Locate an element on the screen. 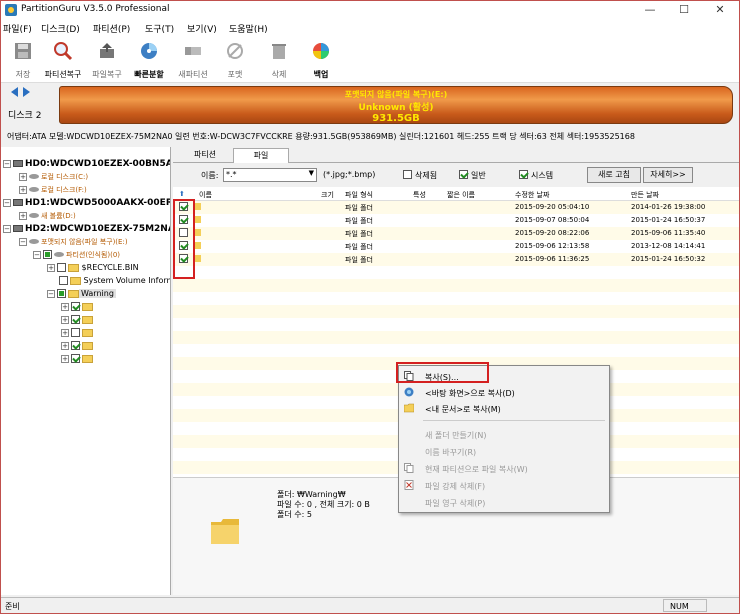 The image size is (740, 614). col-created: 만든 날짜 is located at coordinates (645, 195).